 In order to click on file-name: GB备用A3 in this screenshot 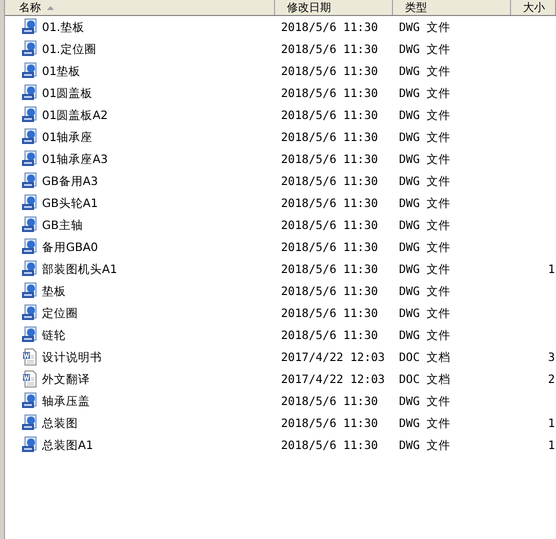, I will do `click(70, 181)`.